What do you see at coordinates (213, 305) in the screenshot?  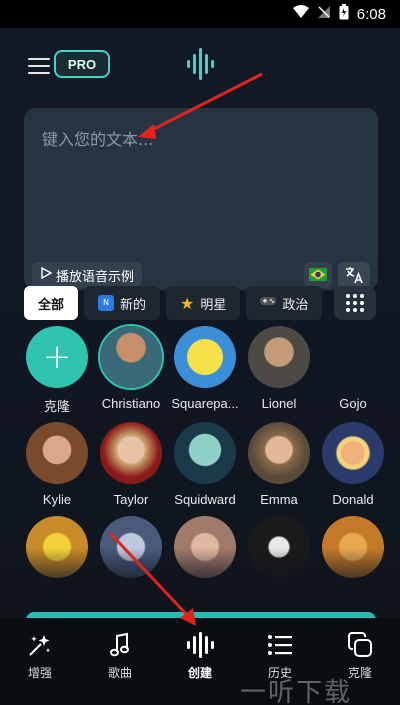 I see `chip-stars-label: 明星` at bounding box center [213, 305].